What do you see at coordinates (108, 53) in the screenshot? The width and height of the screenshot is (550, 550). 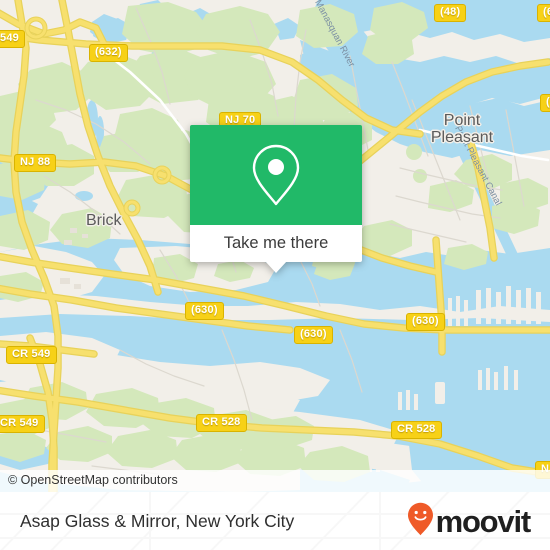 I see `shield-632: (632)` at bounding box center [108, 53].